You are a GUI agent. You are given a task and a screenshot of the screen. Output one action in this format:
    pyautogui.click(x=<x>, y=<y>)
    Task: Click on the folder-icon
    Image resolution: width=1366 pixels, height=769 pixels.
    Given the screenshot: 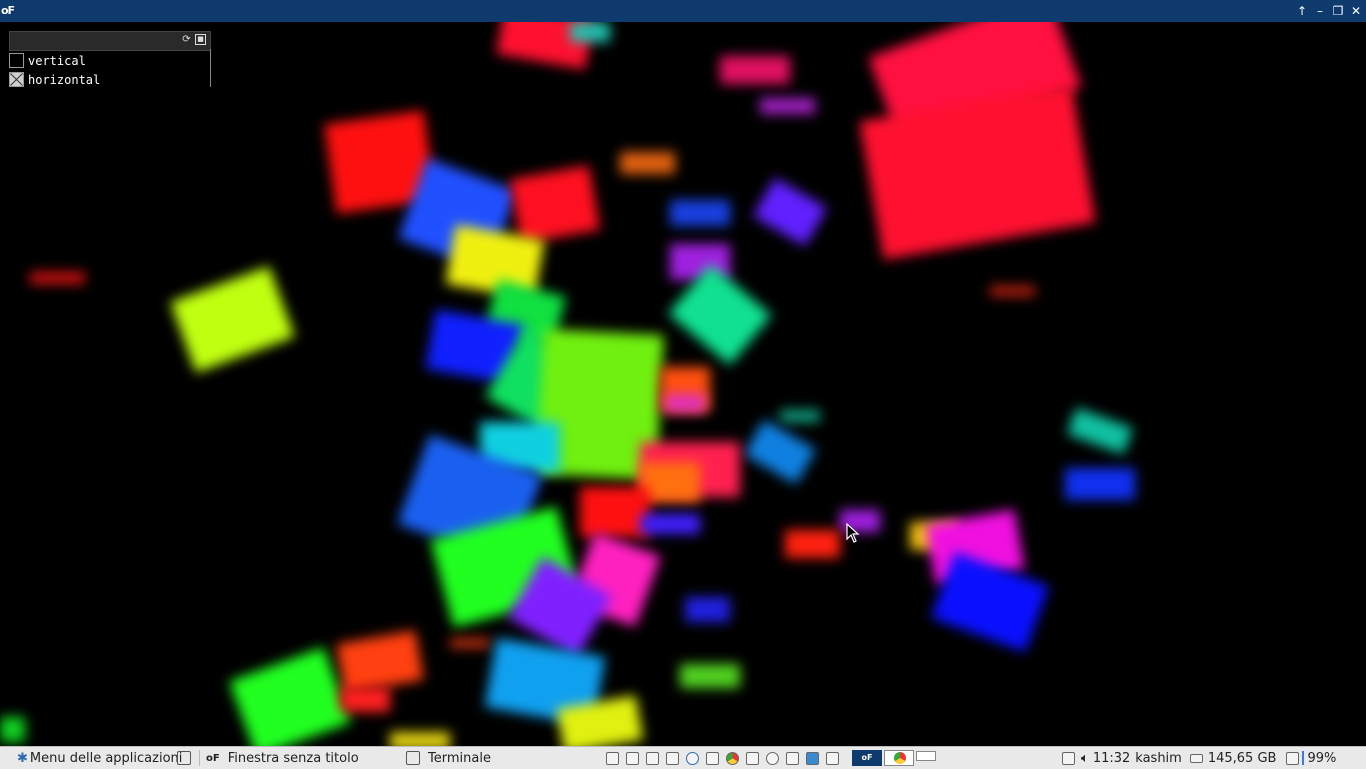 What is the action you would take?
    pyautogui.click(x=712, y=758)
    